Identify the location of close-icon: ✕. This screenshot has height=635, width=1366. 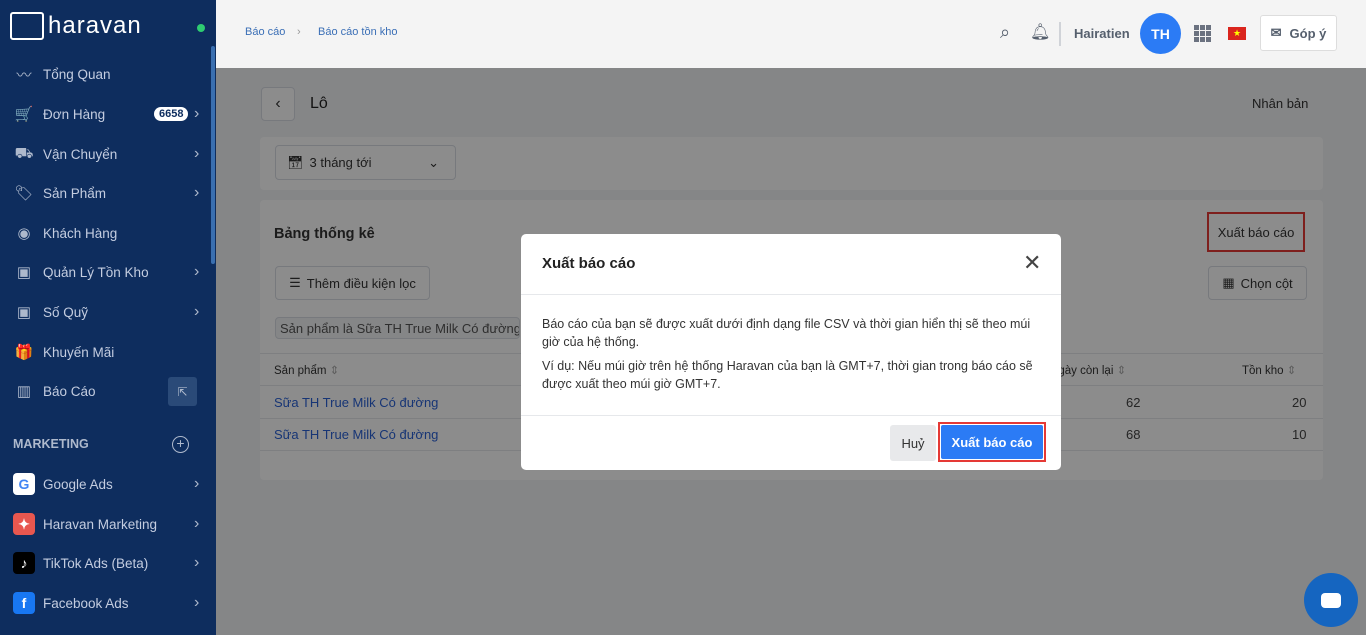
(1032, 263).